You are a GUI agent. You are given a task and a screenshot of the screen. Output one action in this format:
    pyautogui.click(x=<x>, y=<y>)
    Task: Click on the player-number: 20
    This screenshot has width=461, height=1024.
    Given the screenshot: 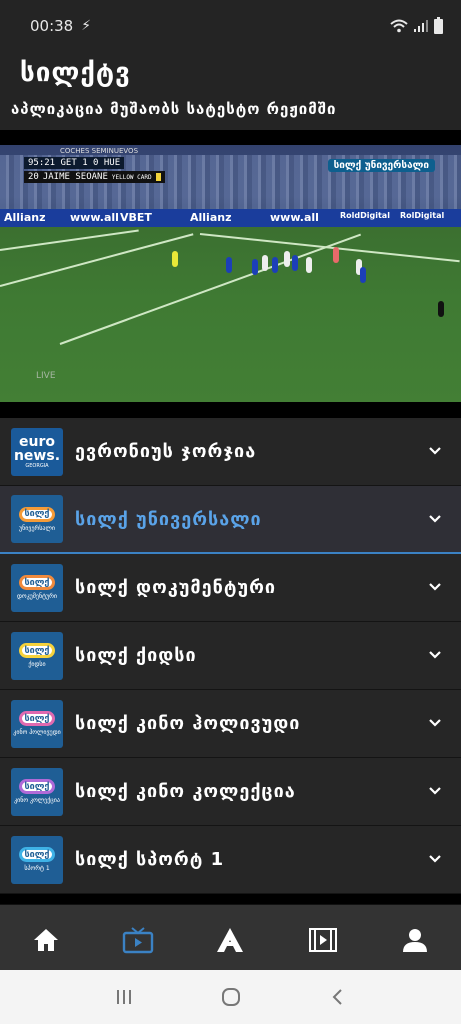 What is the action you would take?
    pyautogui.click(x=33, y=177)
    